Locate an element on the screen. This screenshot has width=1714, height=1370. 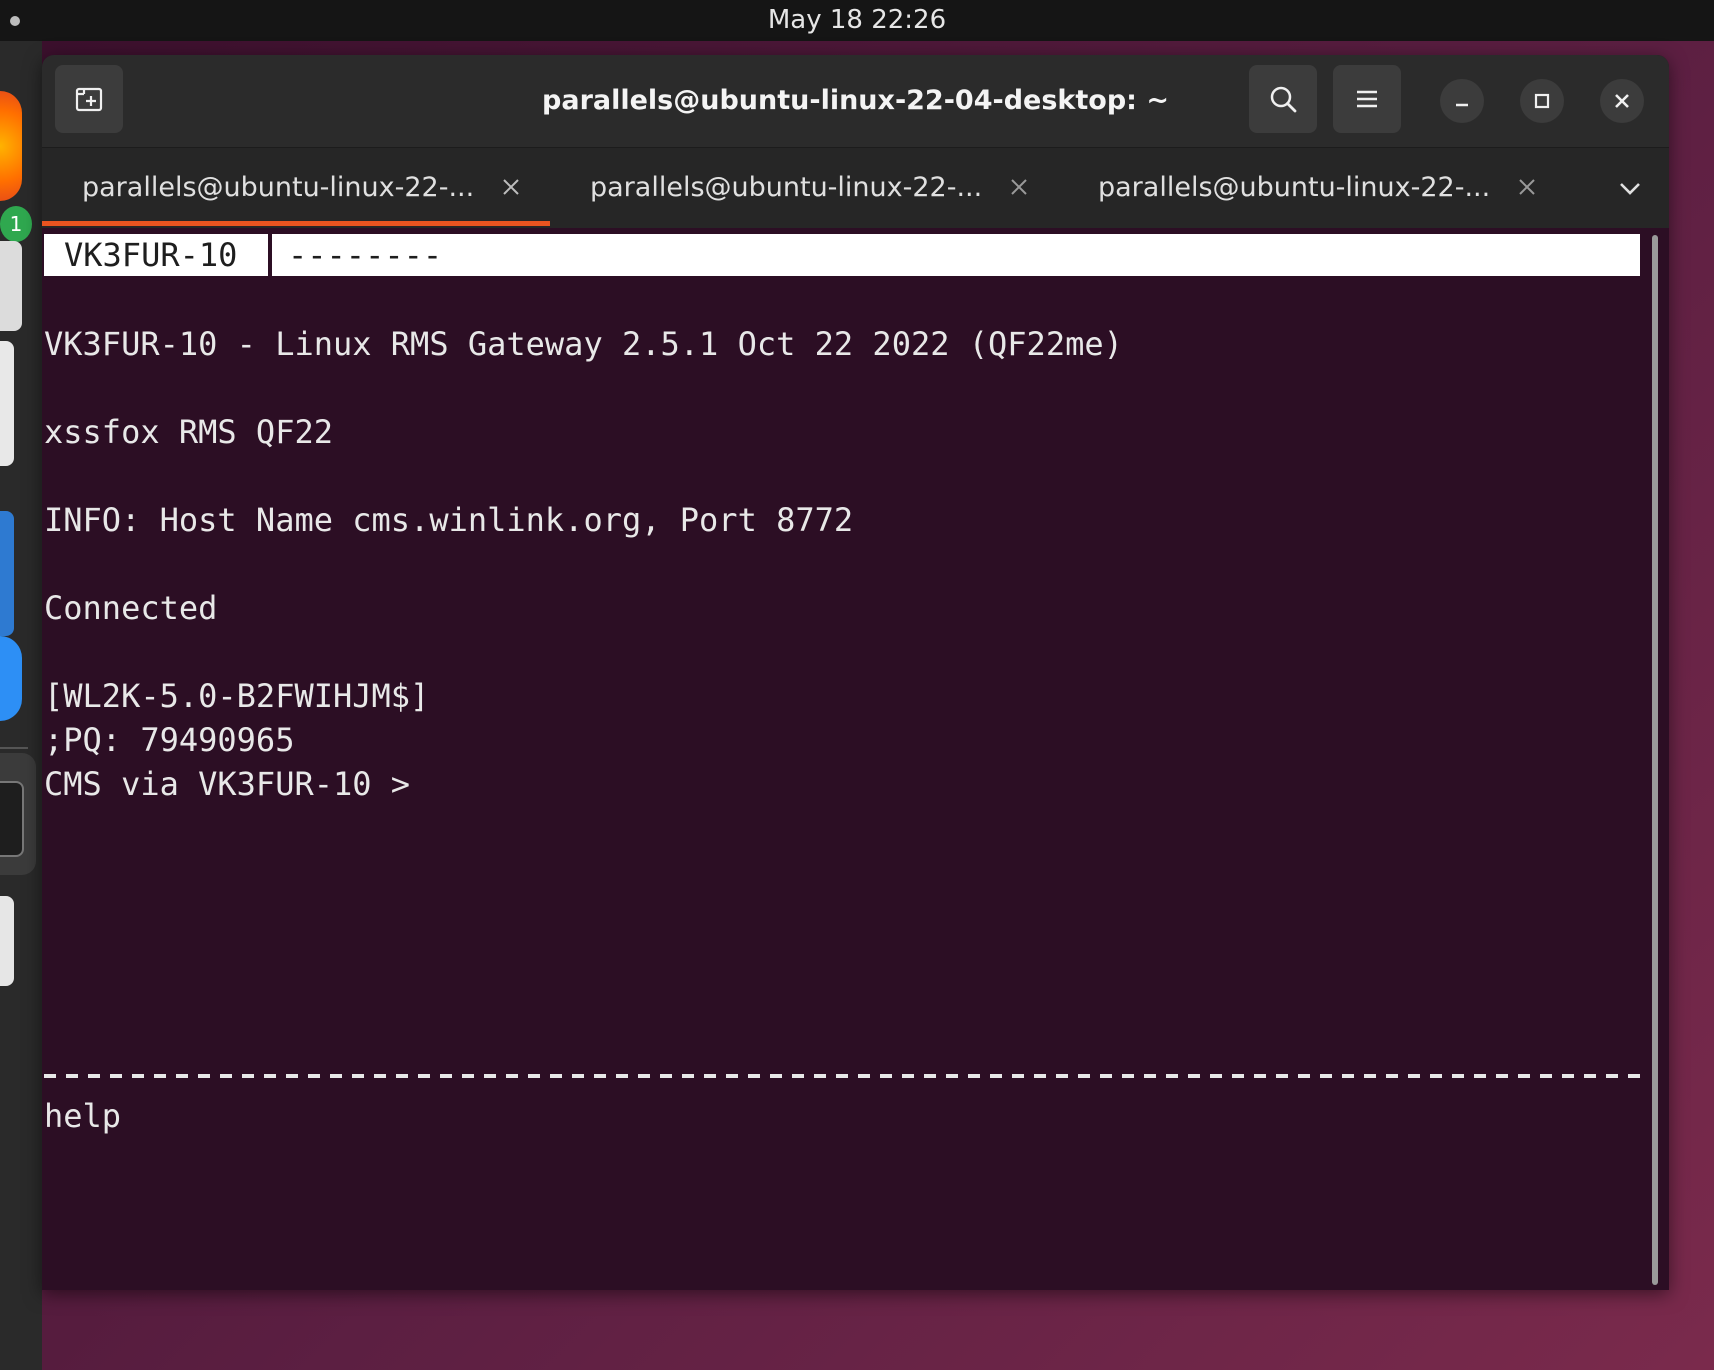
search-button is located at coordinates (1283, 99).